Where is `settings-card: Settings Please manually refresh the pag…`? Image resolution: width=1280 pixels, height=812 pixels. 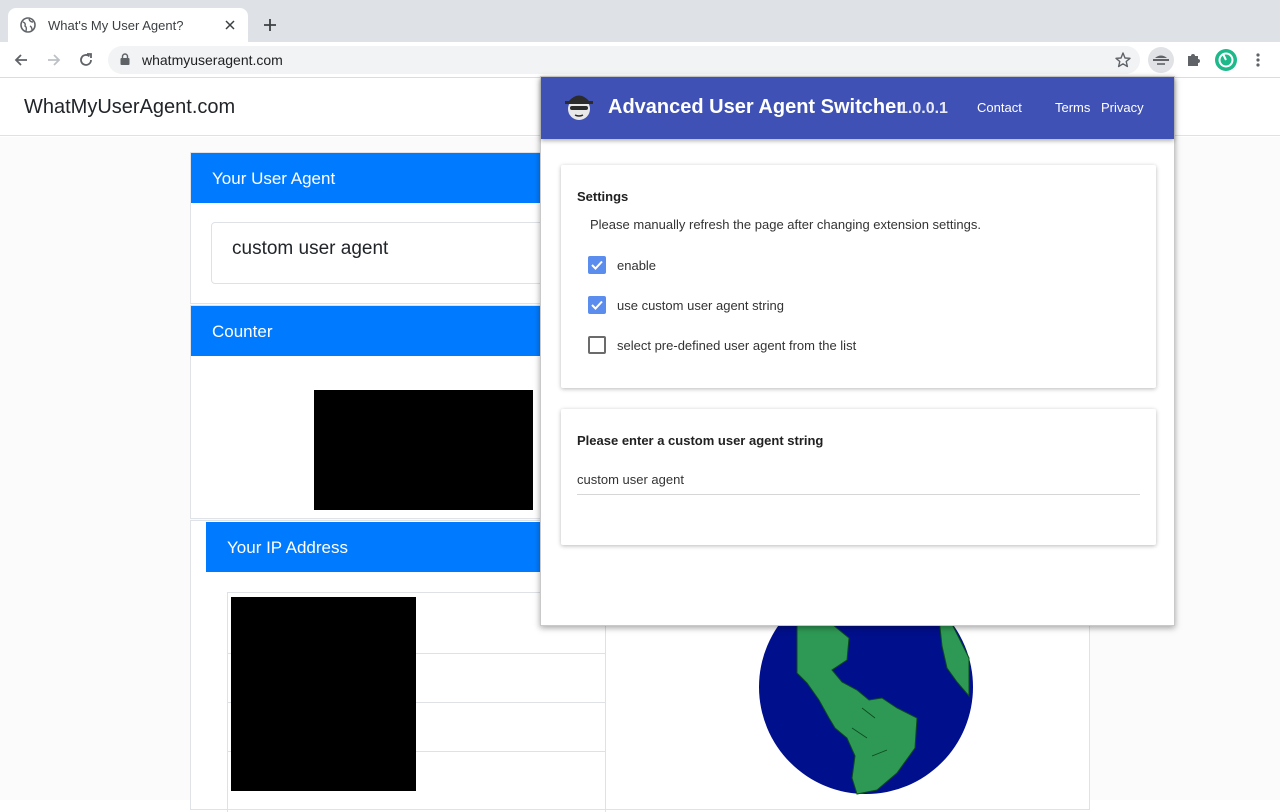 settings-card: Settings Please manually refresh the pag… is located at coordinates (858, 276).